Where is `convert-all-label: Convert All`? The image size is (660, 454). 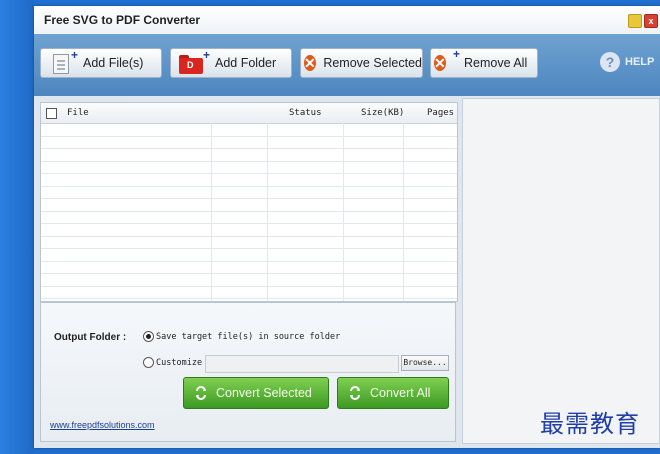
convert-all-label: Convert All is located at coordinates (400, 393).